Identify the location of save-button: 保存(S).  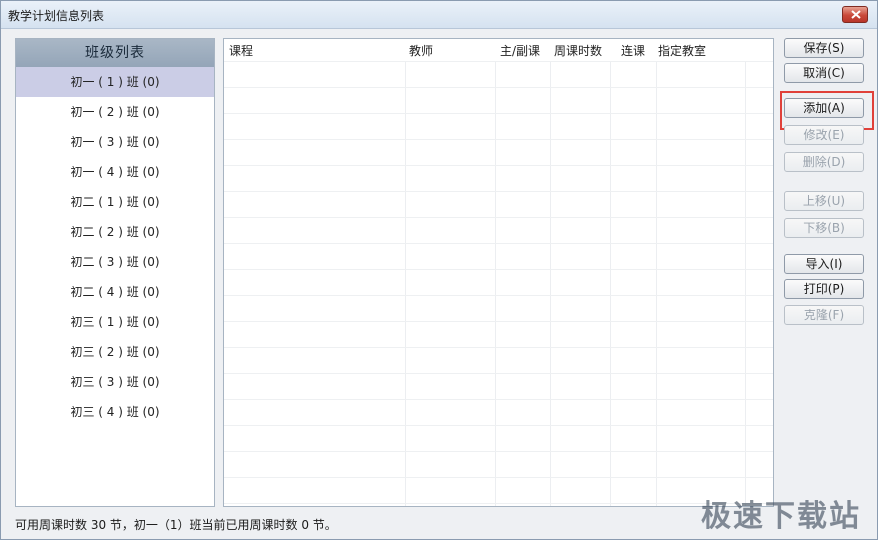
(824, 48).